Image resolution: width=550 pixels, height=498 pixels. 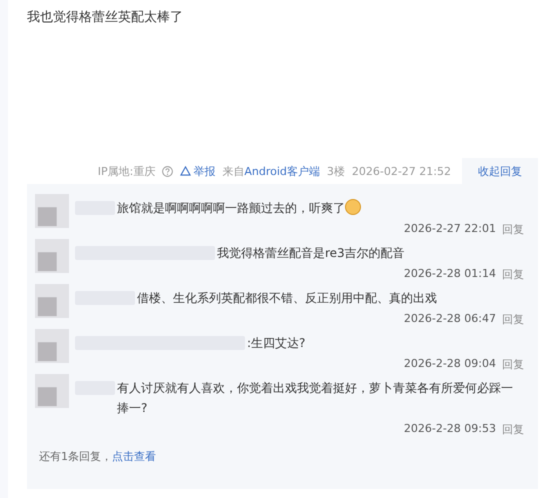 What do you see at coordinates (450, 319) in the screenshot?
I see `reply-time: 2026-2-28 06:47` at bounding box center [450, 319].